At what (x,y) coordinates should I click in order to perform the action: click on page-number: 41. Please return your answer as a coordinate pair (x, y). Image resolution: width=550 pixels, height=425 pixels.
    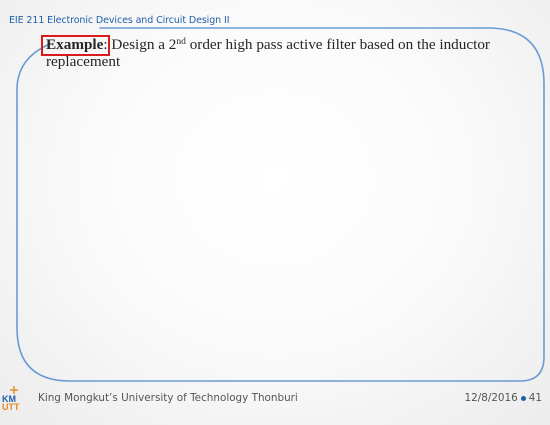
    Looking at the image, I should click on (535, 398).